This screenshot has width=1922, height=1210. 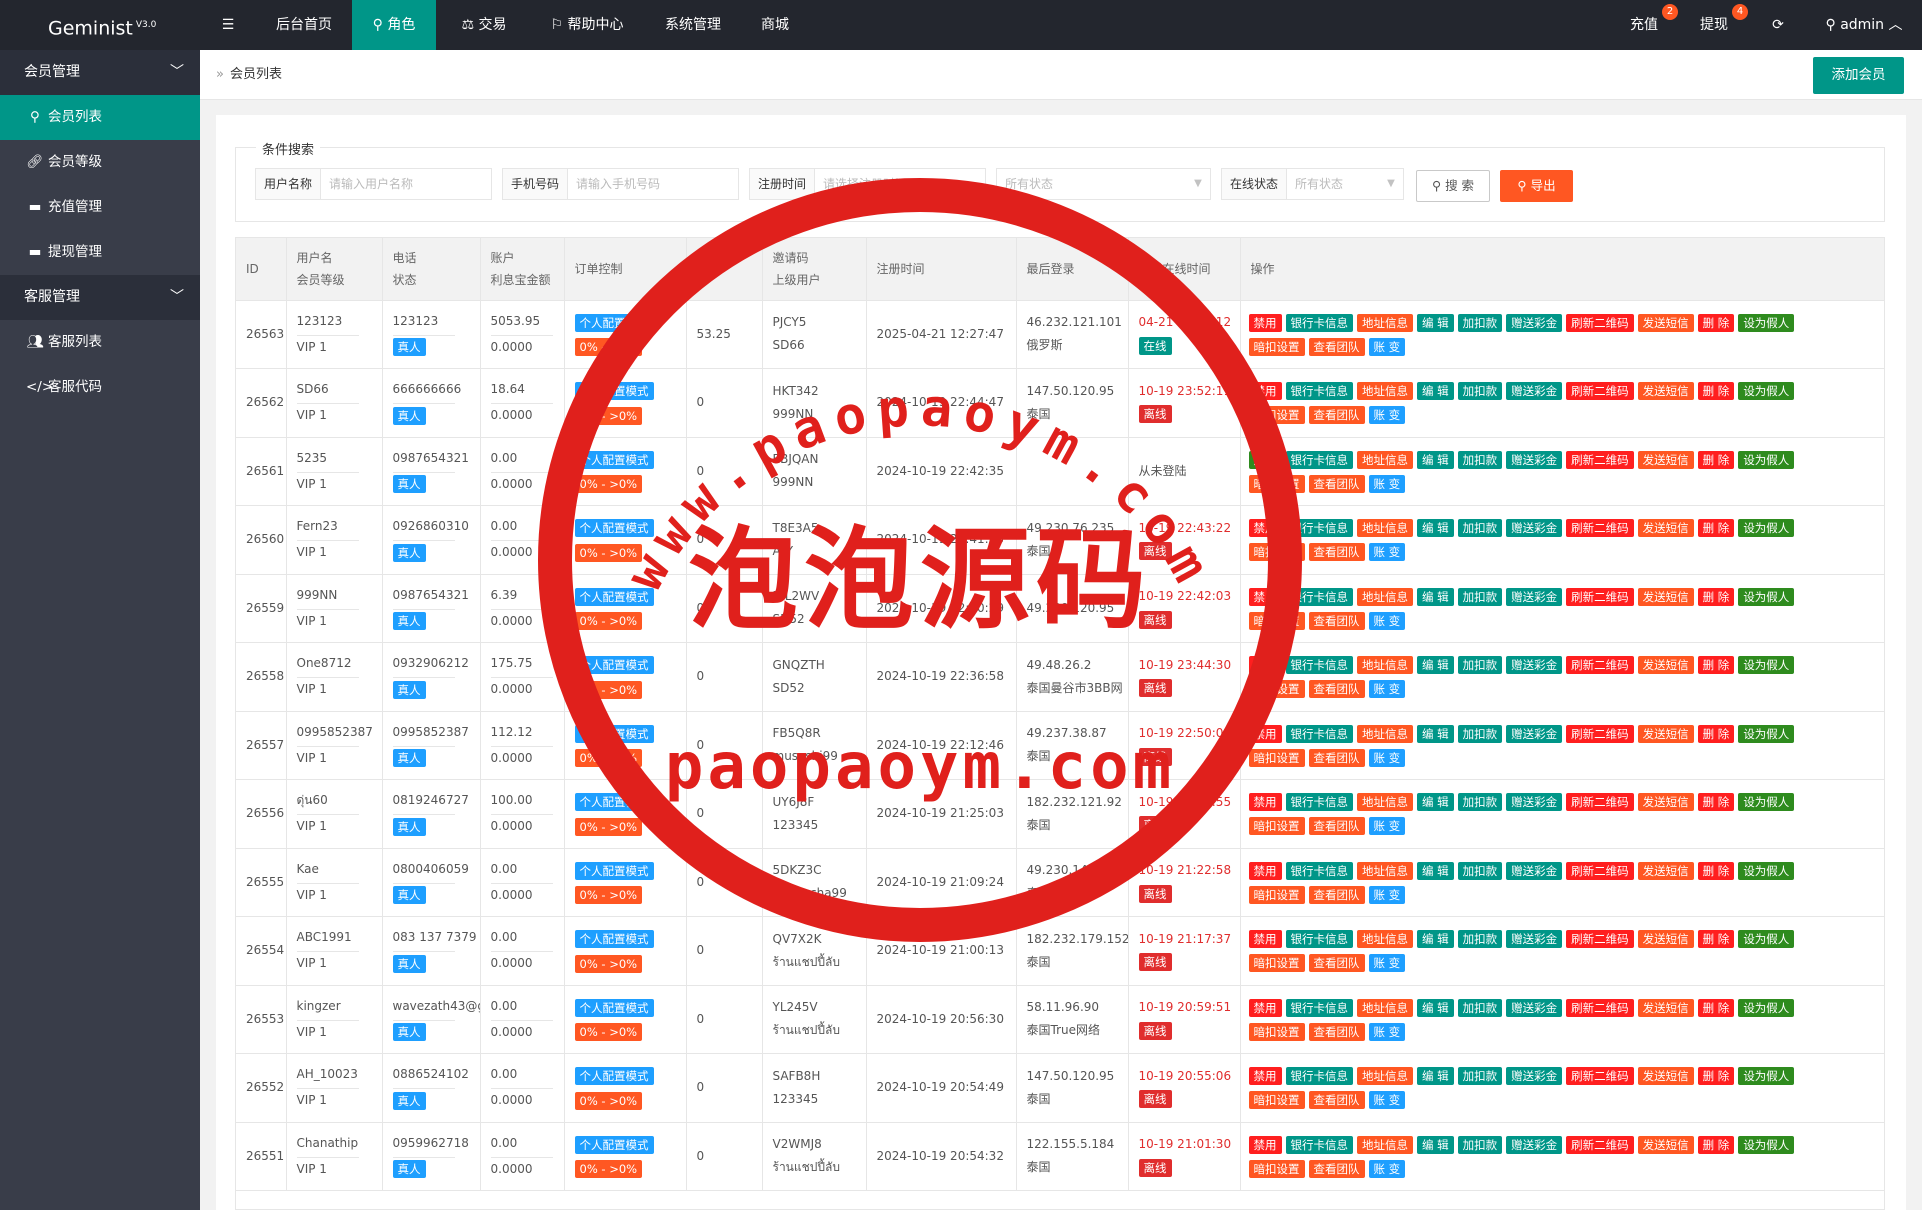 What do you see at coordinates (1858, 75) in the screenshot?
I see `add-member-button: 添加会员` at bounding box center [1858, 75].